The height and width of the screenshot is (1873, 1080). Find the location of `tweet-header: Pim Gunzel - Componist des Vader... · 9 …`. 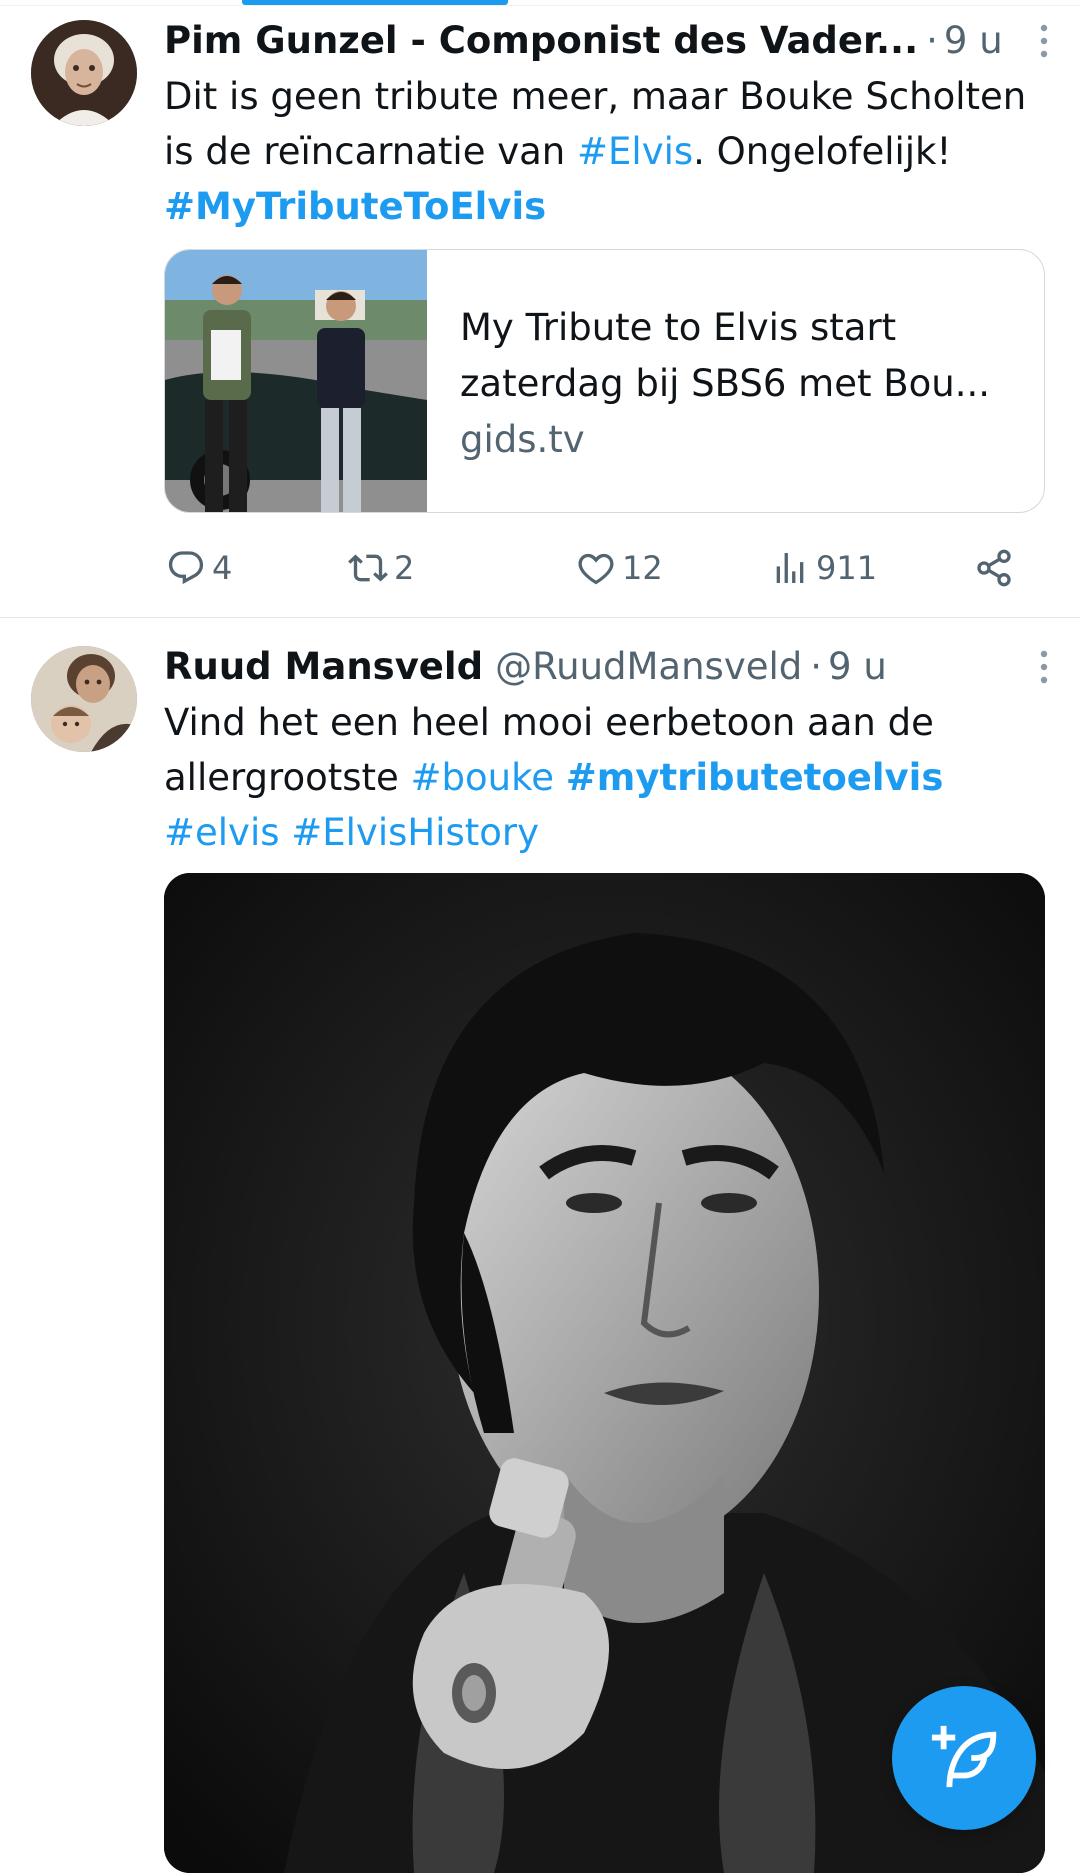

tweet-header: Pim Gunzel - Componist des Vader... · 9 … is located at coordinates (593, 41).